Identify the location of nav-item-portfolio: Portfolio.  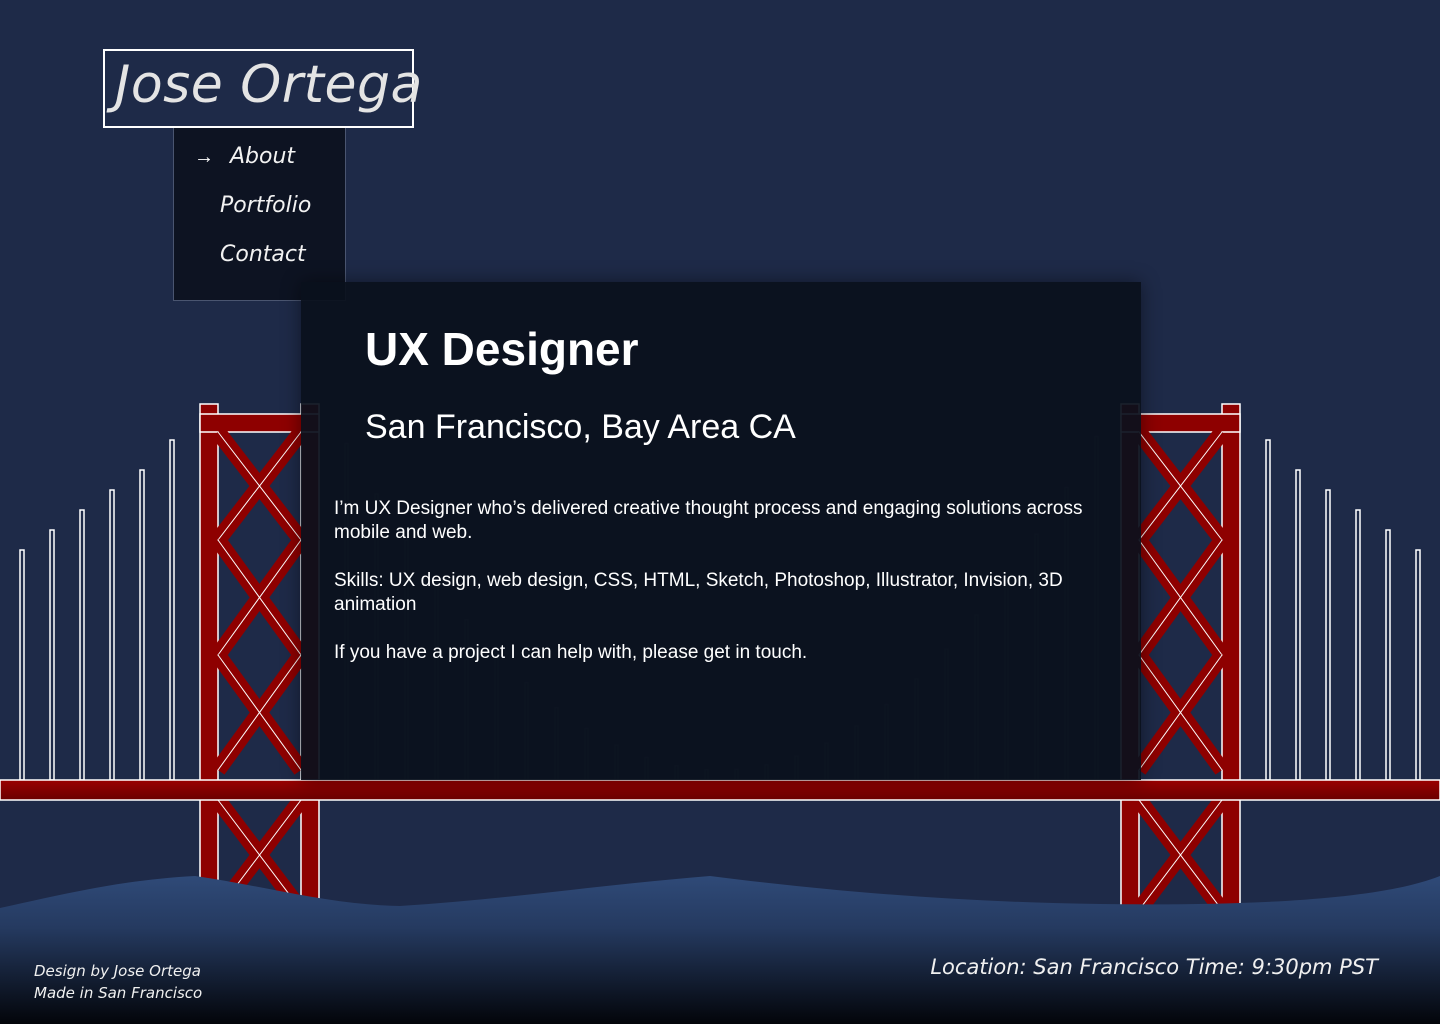
(265, 205).